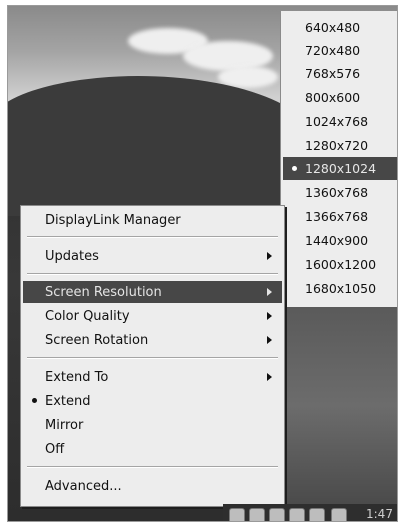 The height and width of the screenshot is (525, 398). I want to click on tray-displaylink-icon, so click(277, 514).